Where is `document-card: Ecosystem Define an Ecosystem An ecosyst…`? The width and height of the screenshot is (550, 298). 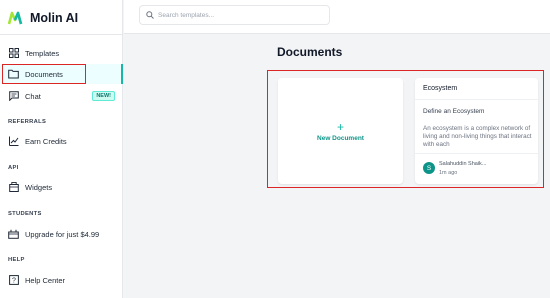
document-card: Ecosystem Define an Ecosystem An ecosyst… is located at coordinates (476, 131).